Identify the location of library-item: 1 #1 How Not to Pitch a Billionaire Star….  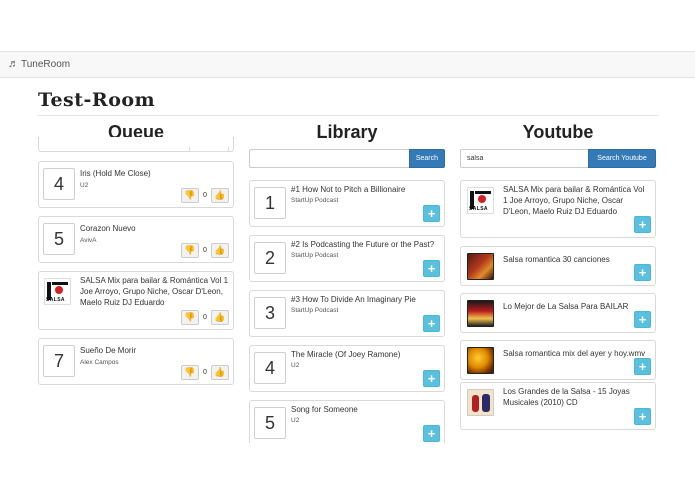
(347, 203).